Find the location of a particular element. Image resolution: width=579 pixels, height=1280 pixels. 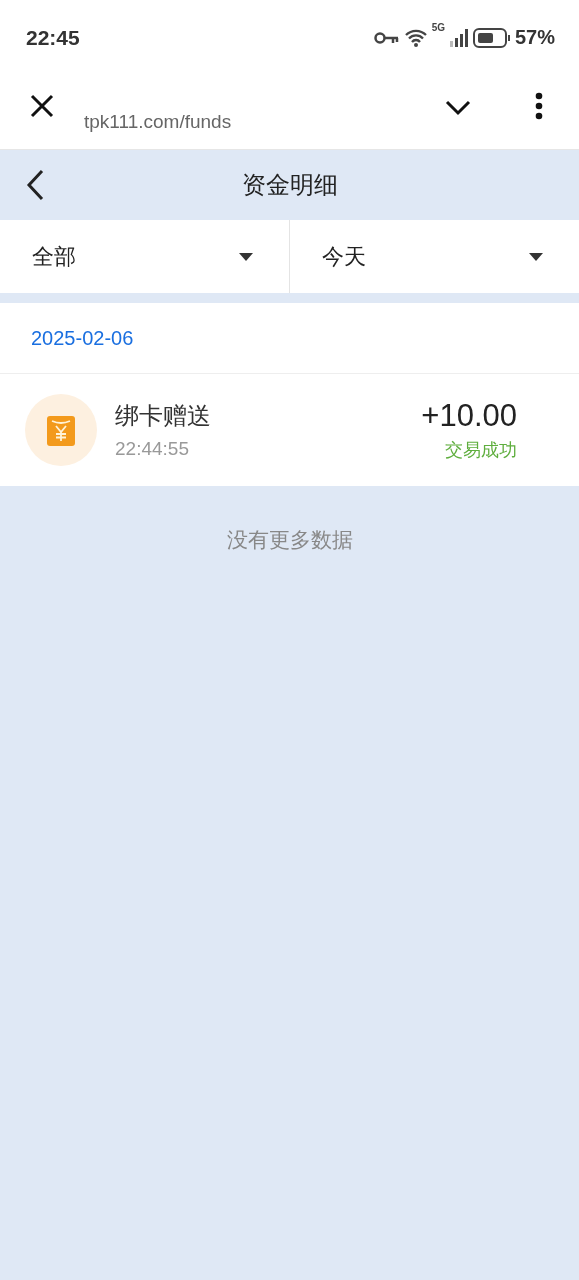

more-icon is located at coordinates (539, 106).